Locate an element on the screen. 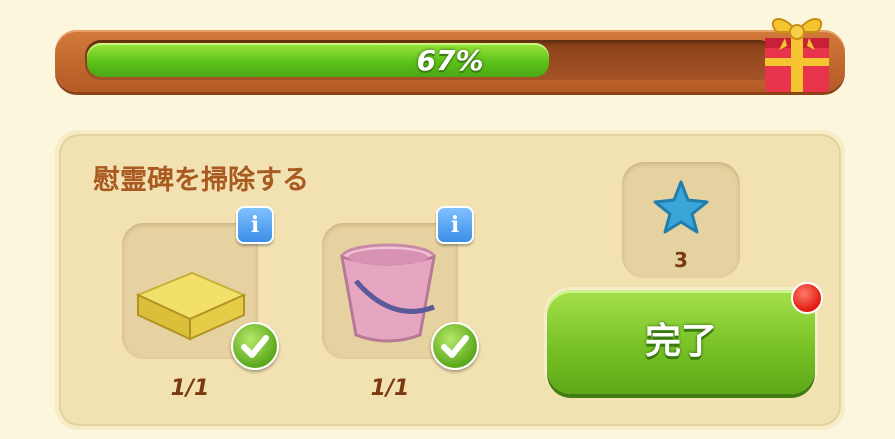 This screenshot has height=439, width=895. reward-count: 3 is located at coordinates (681, 260).